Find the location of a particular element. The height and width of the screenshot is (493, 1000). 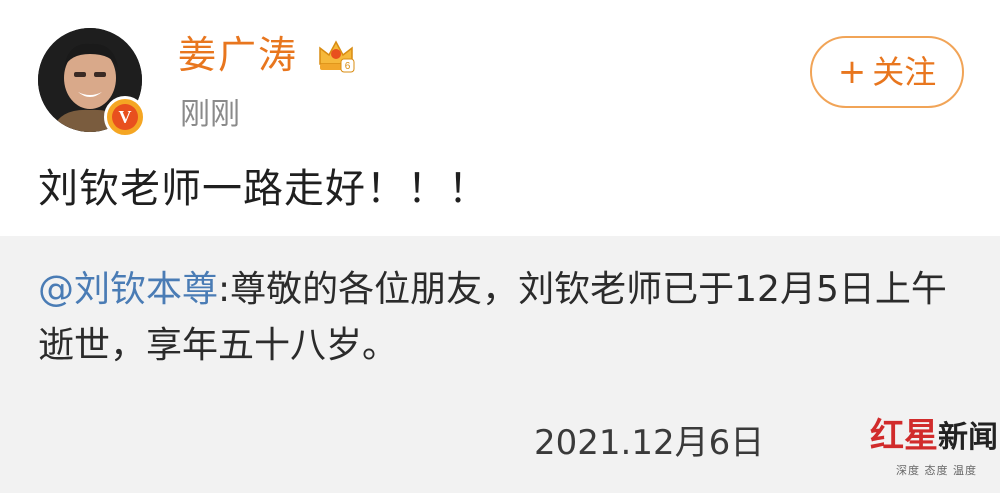

watermark-logo: 红星新闻 深度 态度 温度 is located at coordinates (934, 450).